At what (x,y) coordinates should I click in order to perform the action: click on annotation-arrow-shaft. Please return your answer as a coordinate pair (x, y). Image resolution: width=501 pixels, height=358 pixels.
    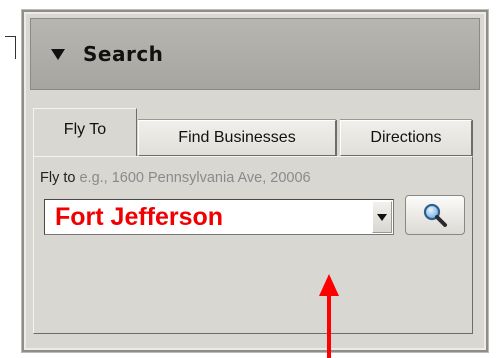
    Looking at the image, I should click on (329, 325).